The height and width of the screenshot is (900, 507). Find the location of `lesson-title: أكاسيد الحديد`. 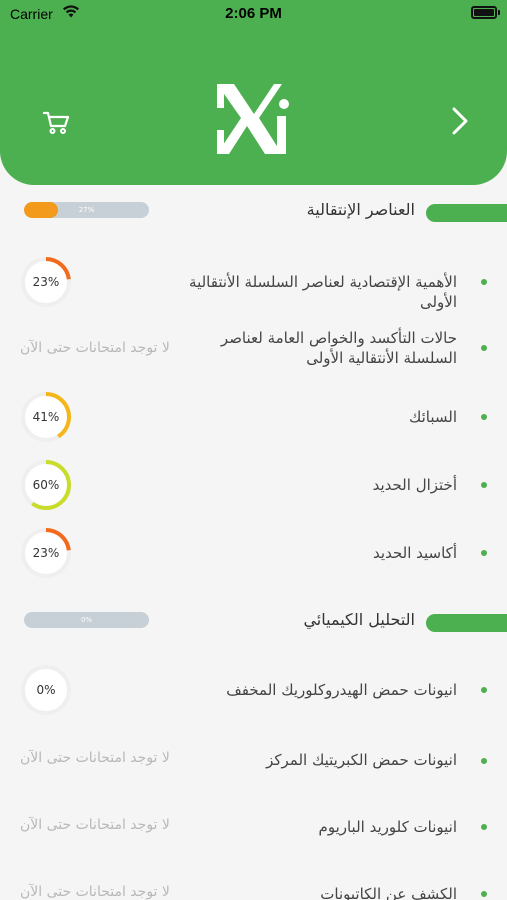

lesson-title: أكاسيد الحديد is located at coordinates (415, 553).